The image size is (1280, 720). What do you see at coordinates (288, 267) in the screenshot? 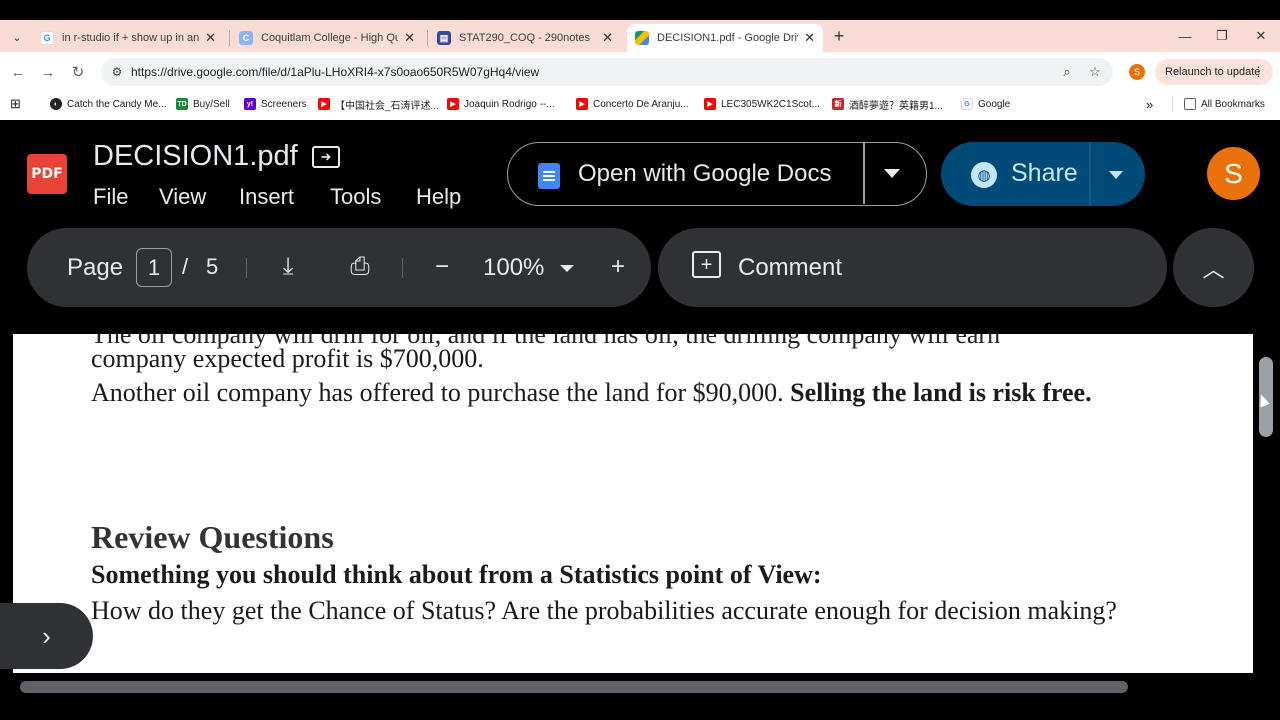
I see `download-icon: ⤓` at bounding box center [288, 267].